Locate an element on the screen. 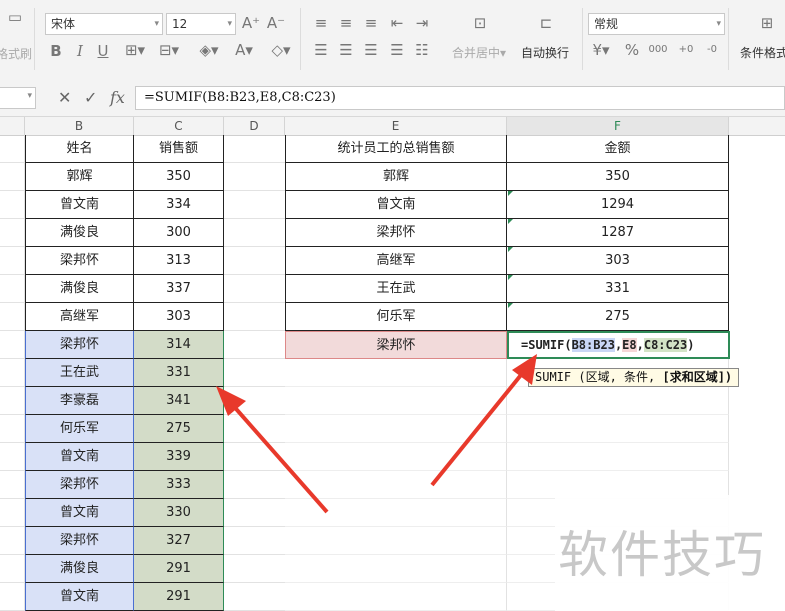 The image size is (785, 611). arrow-right-shaft is located at coordinates (478, 427).